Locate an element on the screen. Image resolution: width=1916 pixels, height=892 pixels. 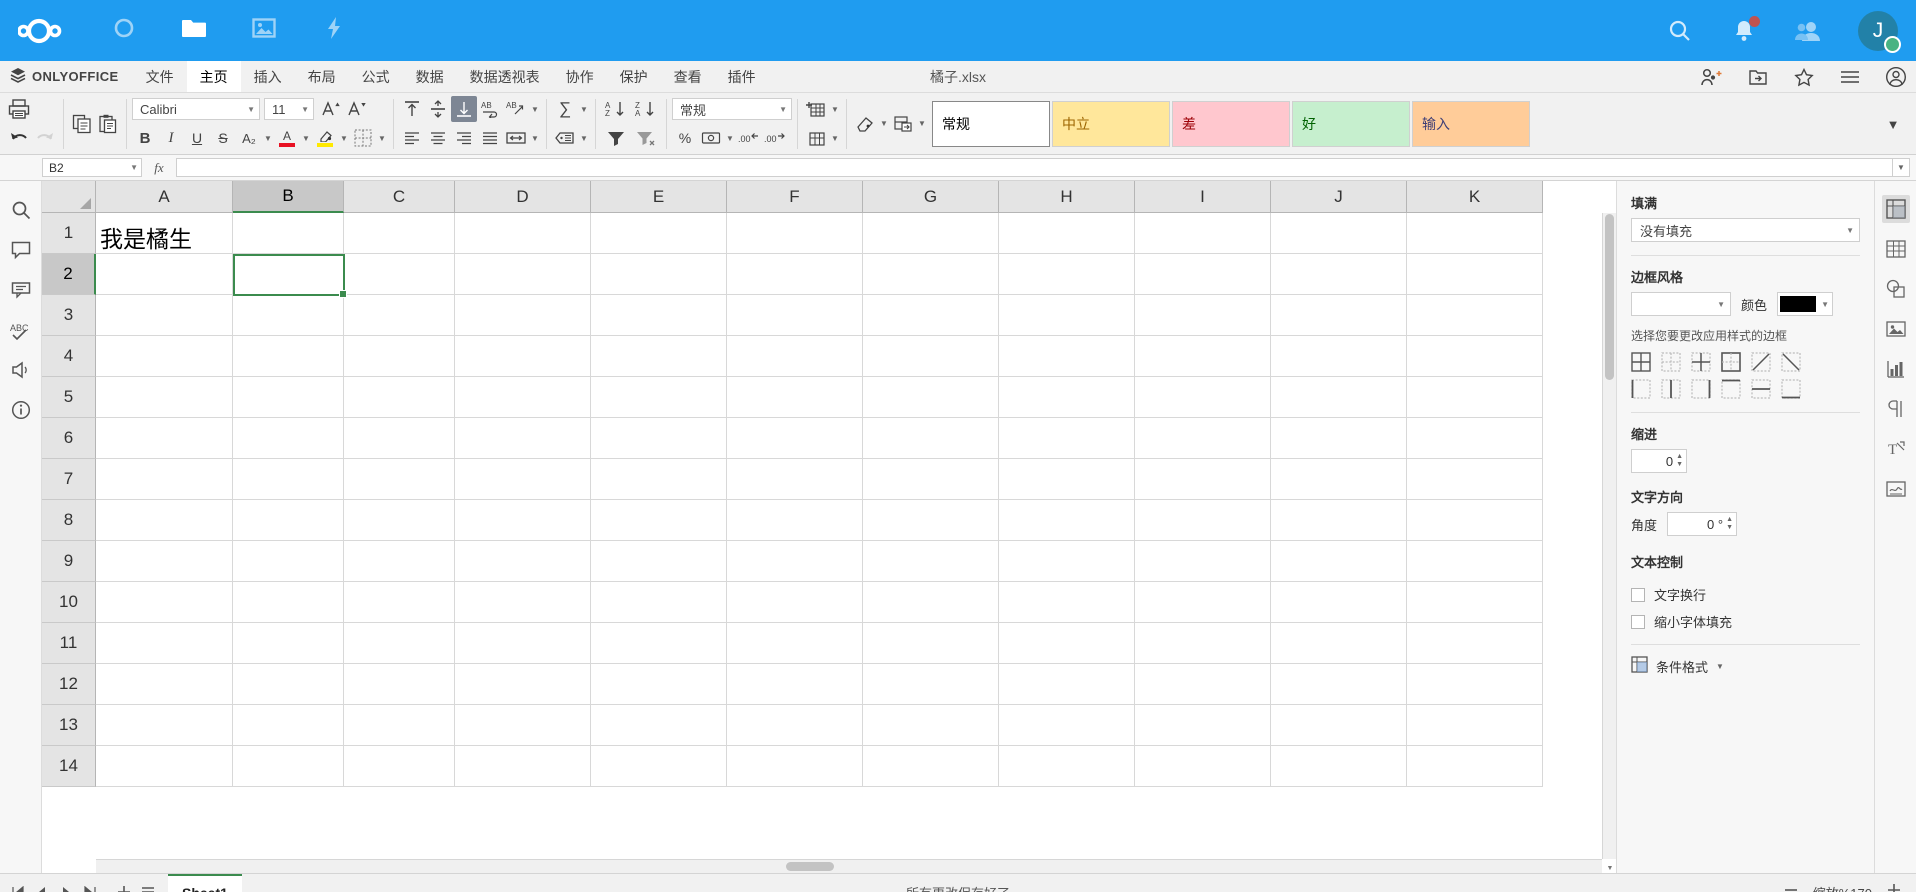
clear-format-icon is located at coordinates (865, 124).